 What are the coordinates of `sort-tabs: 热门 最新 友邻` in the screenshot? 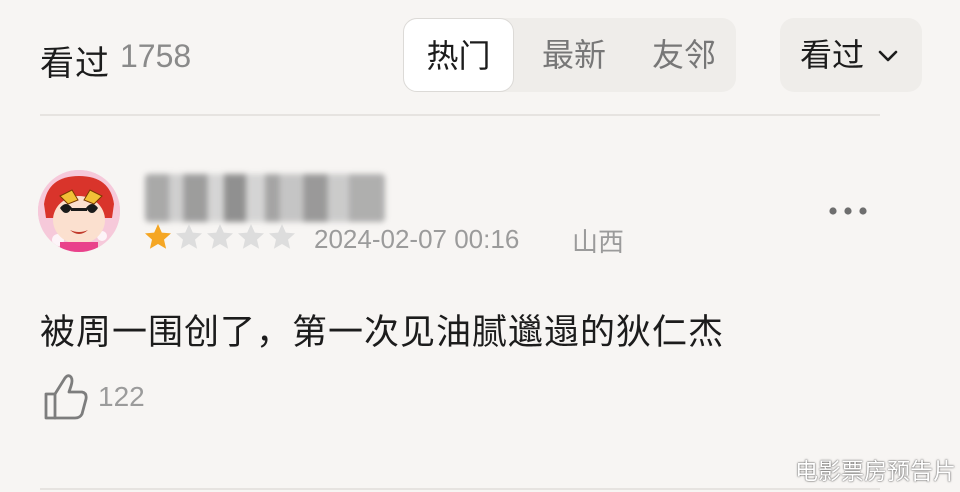 It's located at (569, 55).